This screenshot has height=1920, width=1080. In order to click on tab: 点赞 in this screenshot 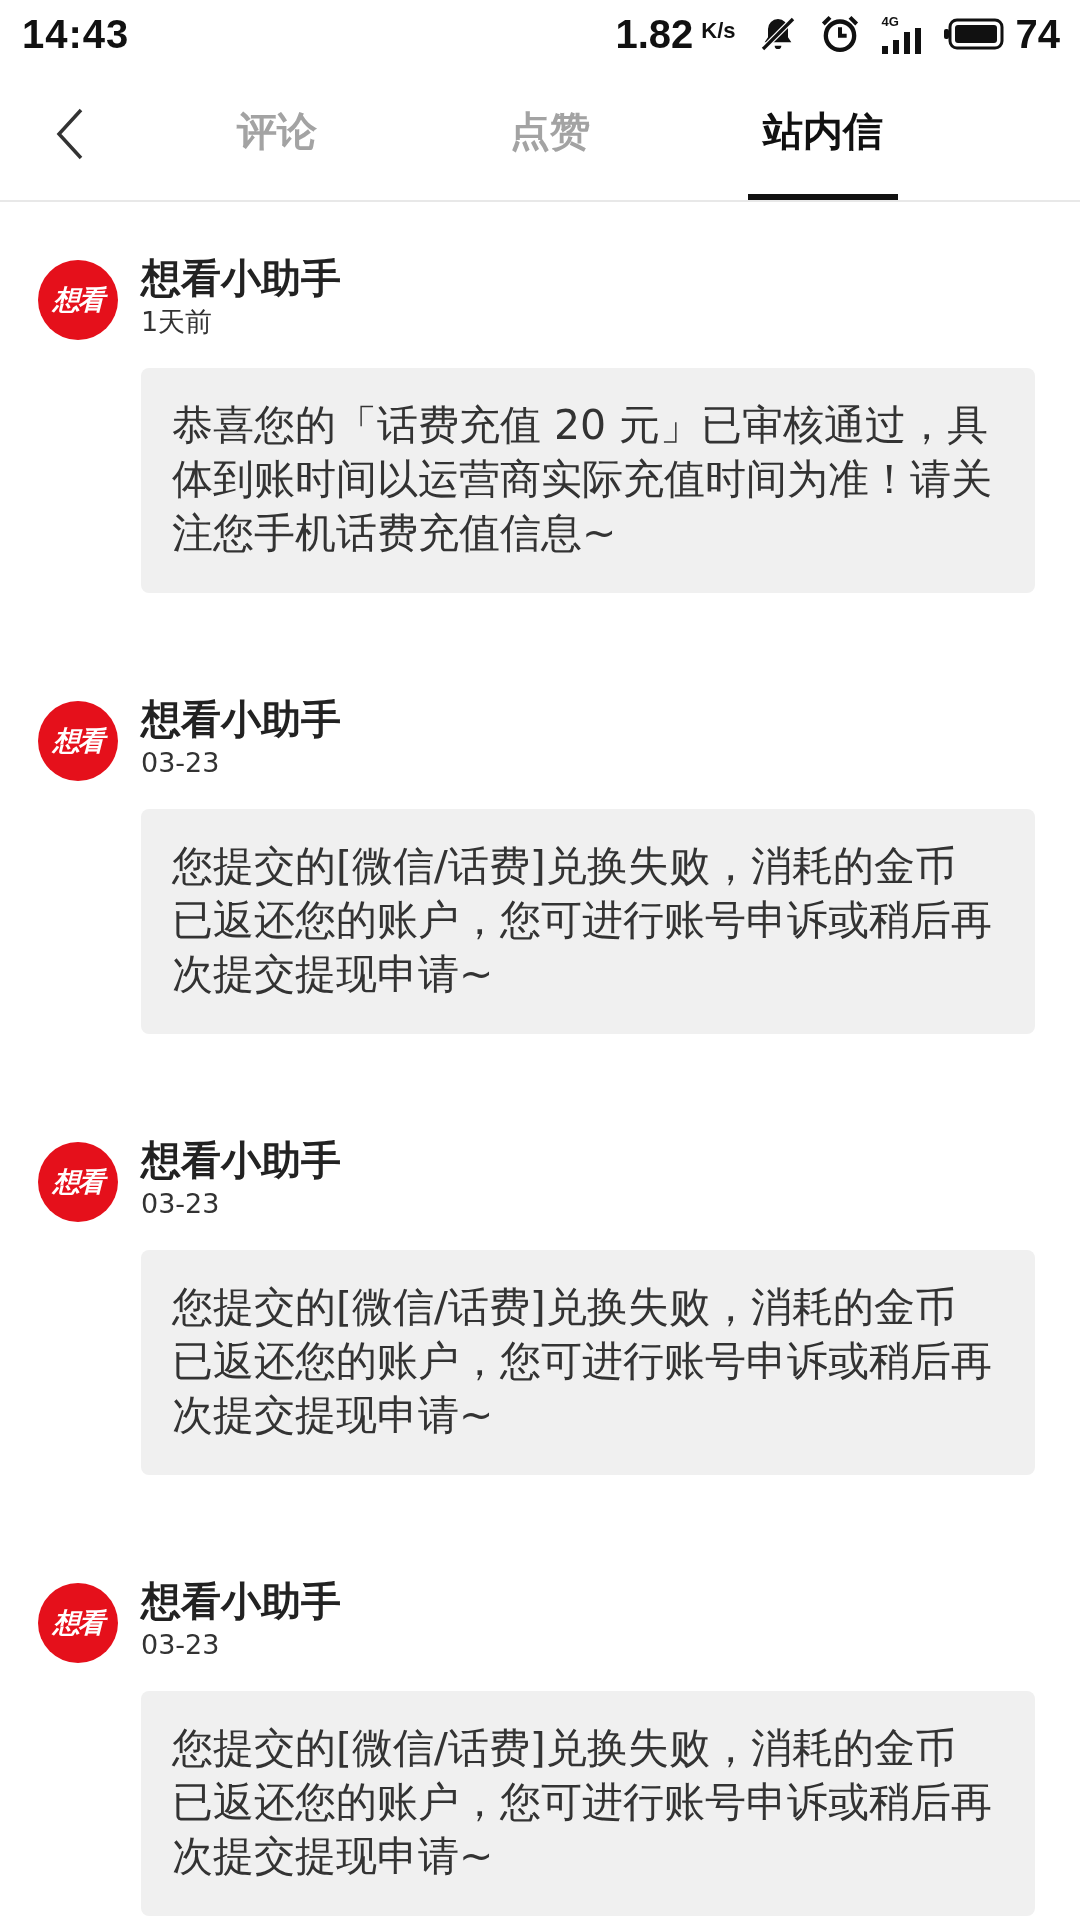, I will do `click(550, 134)`.